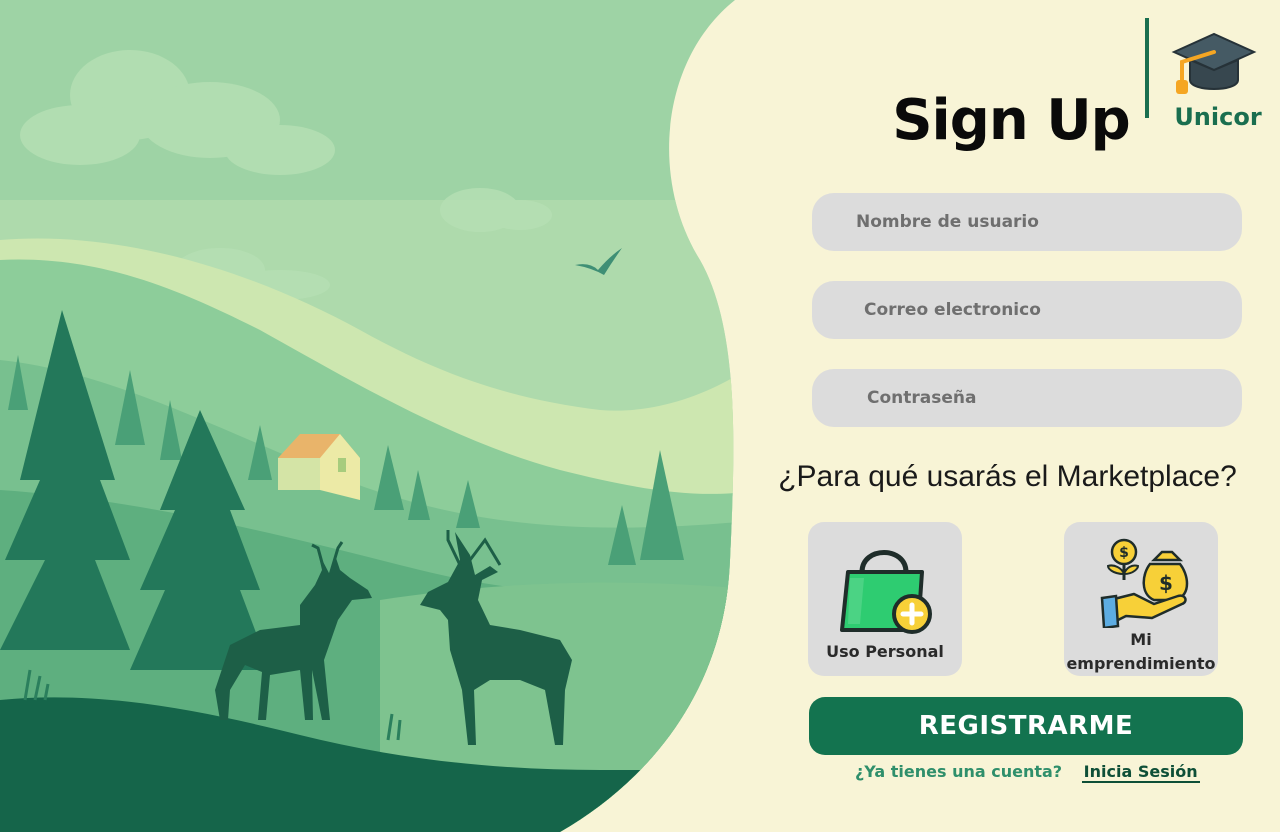 This screenshot has width=1280, height=832. Describe the element at coordinates (886, 592) in the screenshot. I see `shopping-bag-plus-icon` at that location.